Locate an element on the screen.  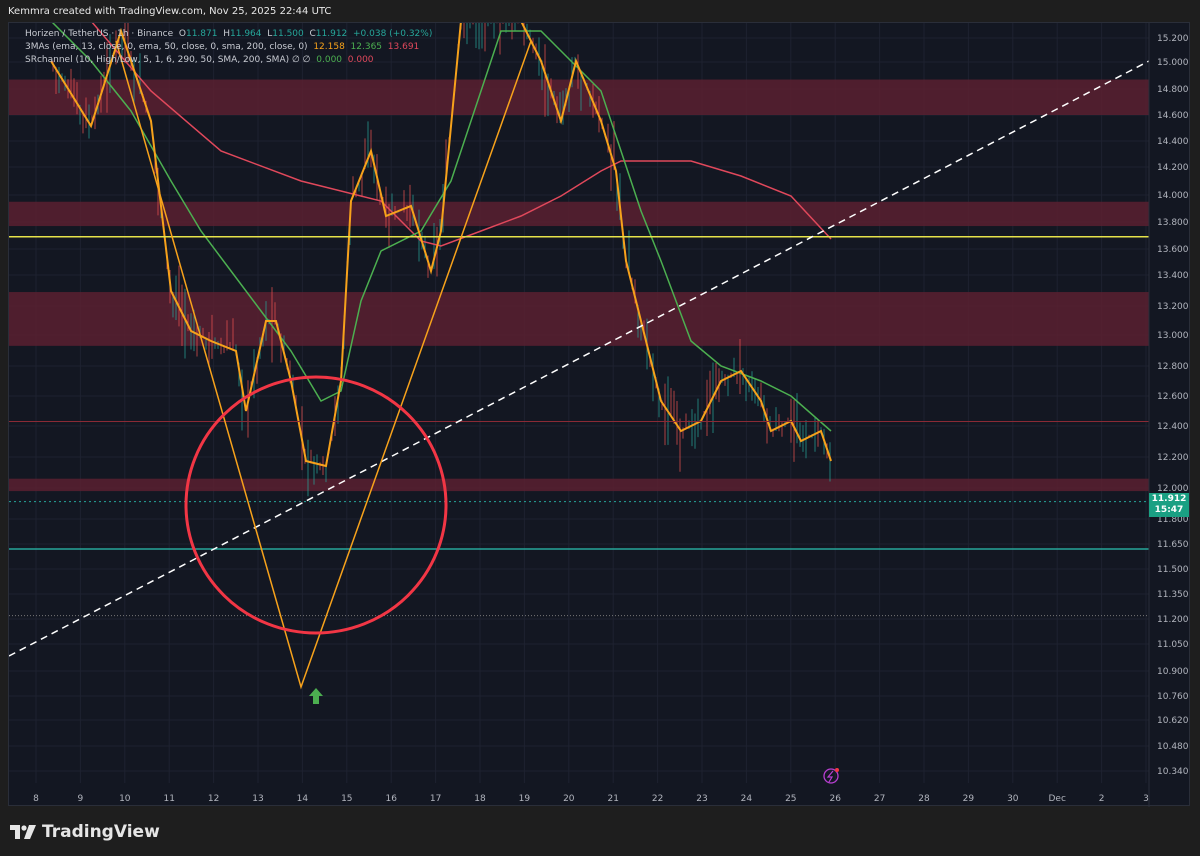
price-tick-label: 14.800 is located at coordinates (1173, 90).